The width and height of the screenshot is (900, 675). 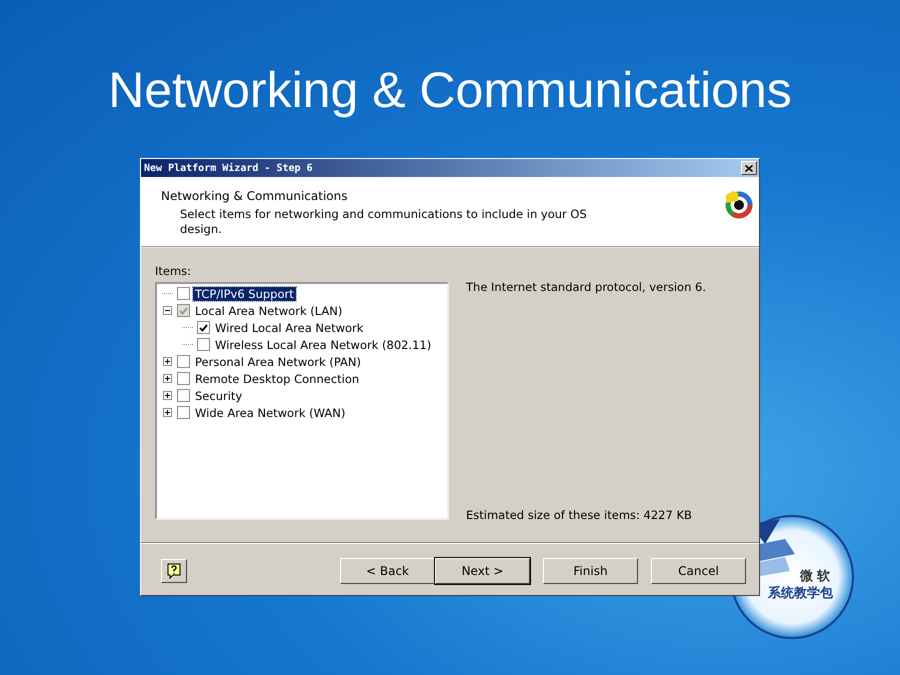 What do you see at coordinates (323, 345) in the screenshot?
I see `tree-item: Wireless Local Area Network (802.11)` at bounding box center [323, 345].